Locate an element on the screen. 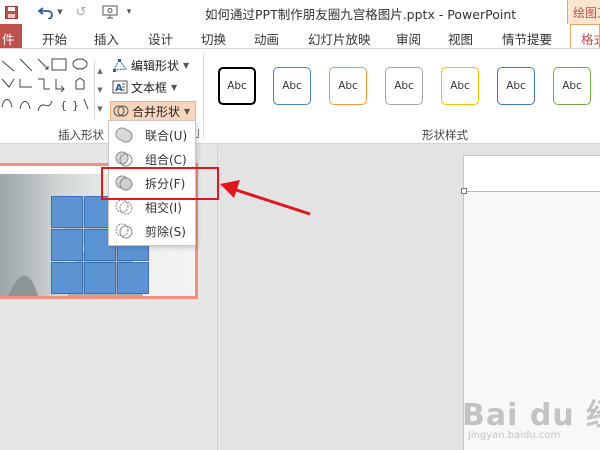 The image size is (600, 450). menu-item-label: 相交(I) is located at coordinates (163, 207).